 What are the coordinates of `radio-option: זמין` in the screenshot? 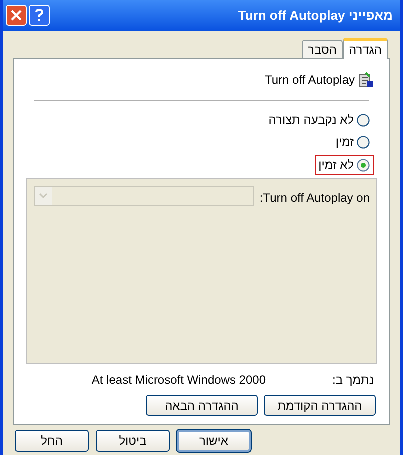 It's located at (353, 142).